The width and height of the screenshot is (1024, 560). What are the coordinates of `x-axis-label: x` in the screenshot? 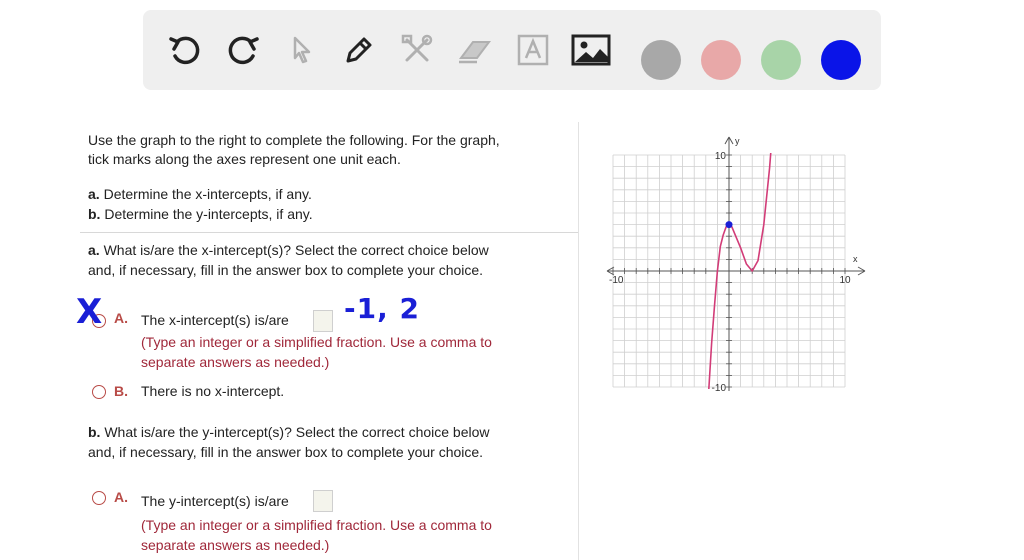 It's located at (855, 259).